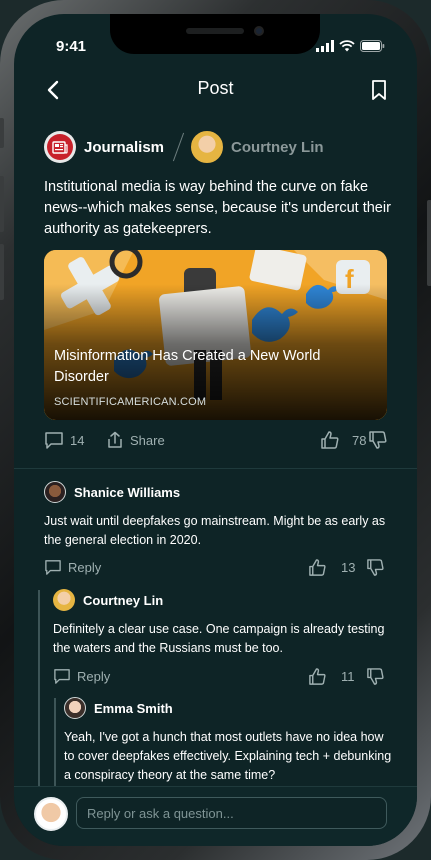  I want to click on compose-bar, so click(215, 816).